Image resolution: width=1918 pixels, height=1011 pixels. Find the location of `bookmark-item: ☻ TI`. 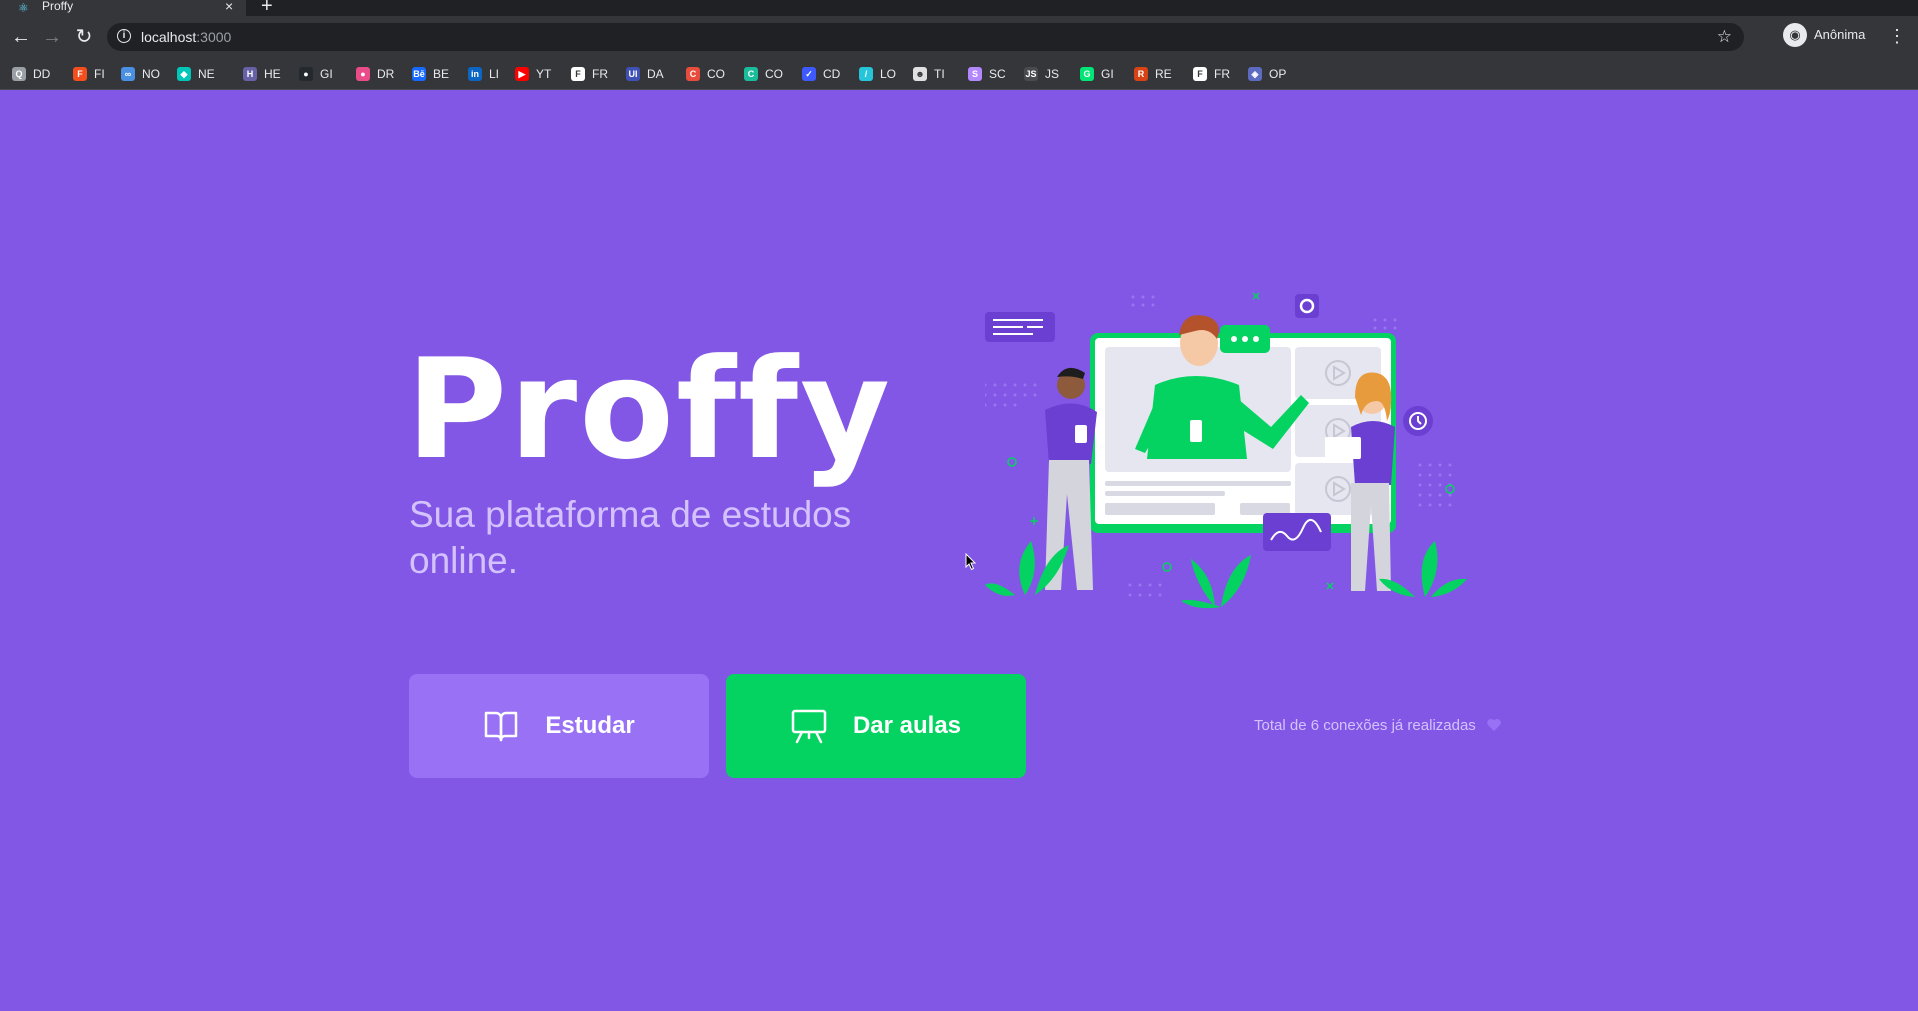

bookmark-item: ☻ TI is located at coordinates (929, 74).